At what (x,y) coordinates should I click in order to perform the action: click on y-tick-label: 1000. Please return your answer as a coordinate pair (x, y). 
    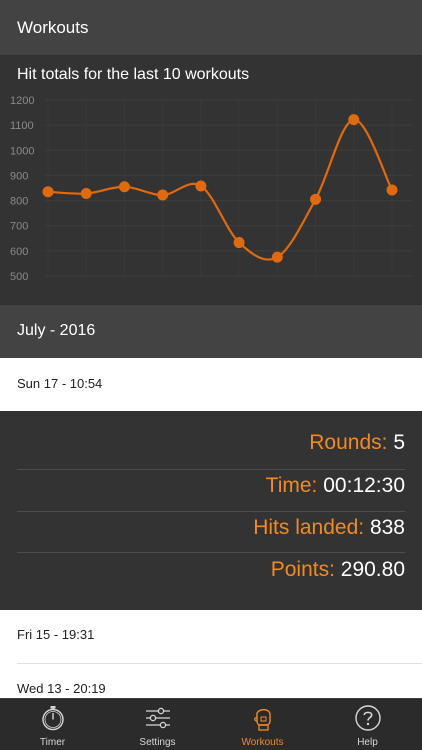
    Looking at the image, I should click on (22, 151).